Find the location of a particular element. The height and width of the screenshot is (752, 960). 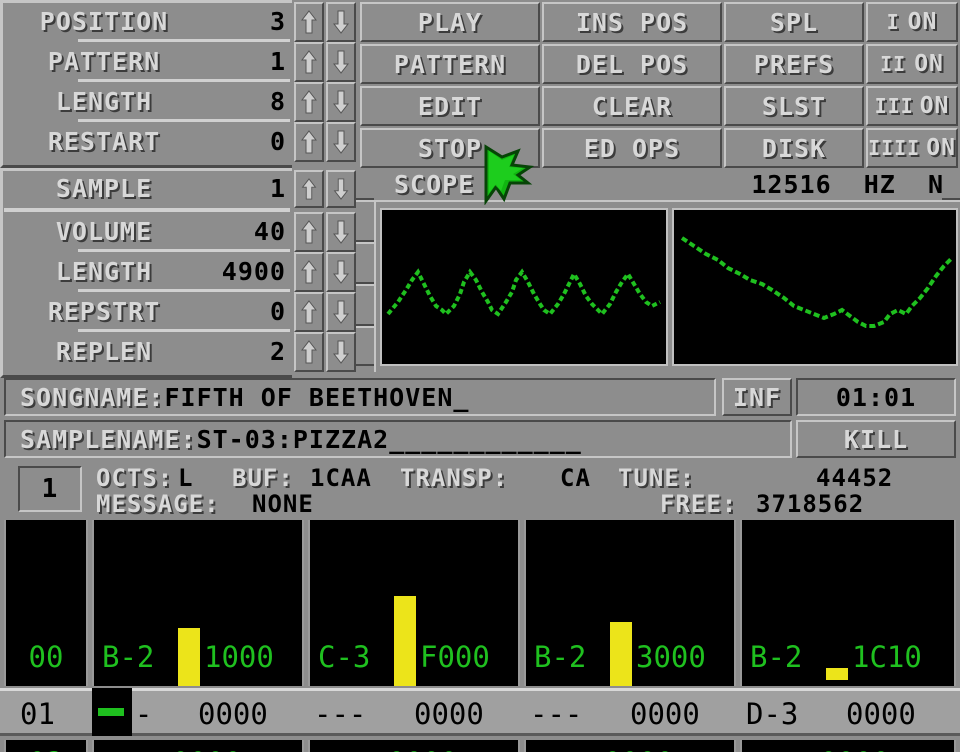

scope-channel-left is located at coordinates (524, 287).